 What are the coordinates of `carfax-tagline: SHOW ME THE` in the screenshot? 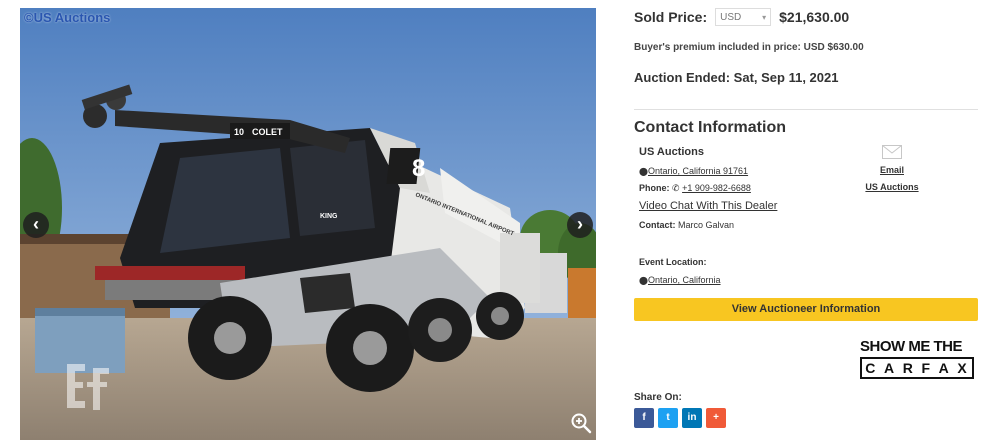 It's located at (911, 346).